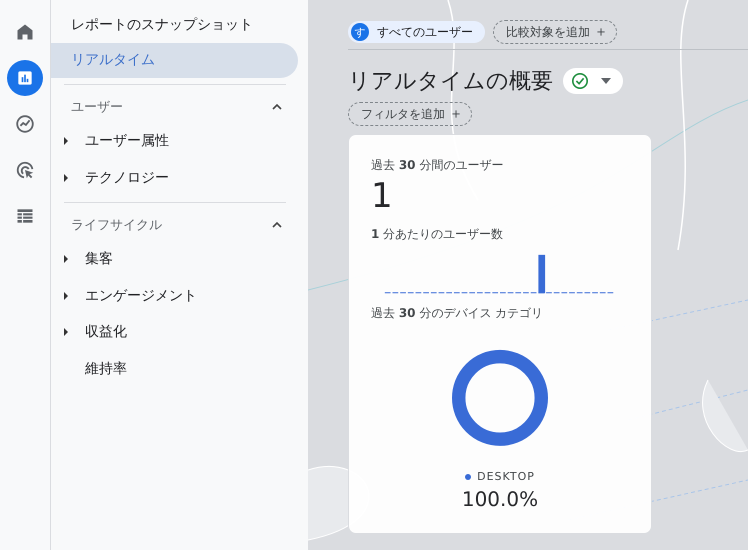 The height and width of the screenshot is (550, 748). I want to click on item-label: エンゲージメント, so click(141, 295).